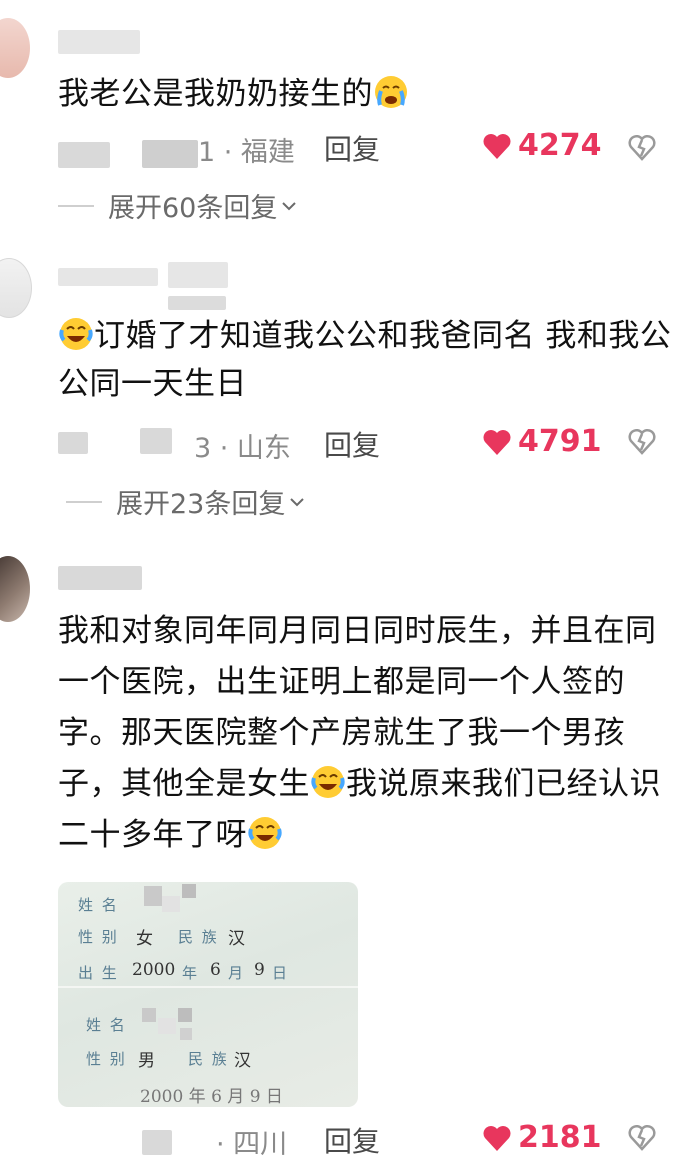 The height and width of the screenshot is (1161, 690). Describe the element at coordinates (368, 94) in the screenshot. I see `comment-text: 我老公是我奶奶接生的` at that location.